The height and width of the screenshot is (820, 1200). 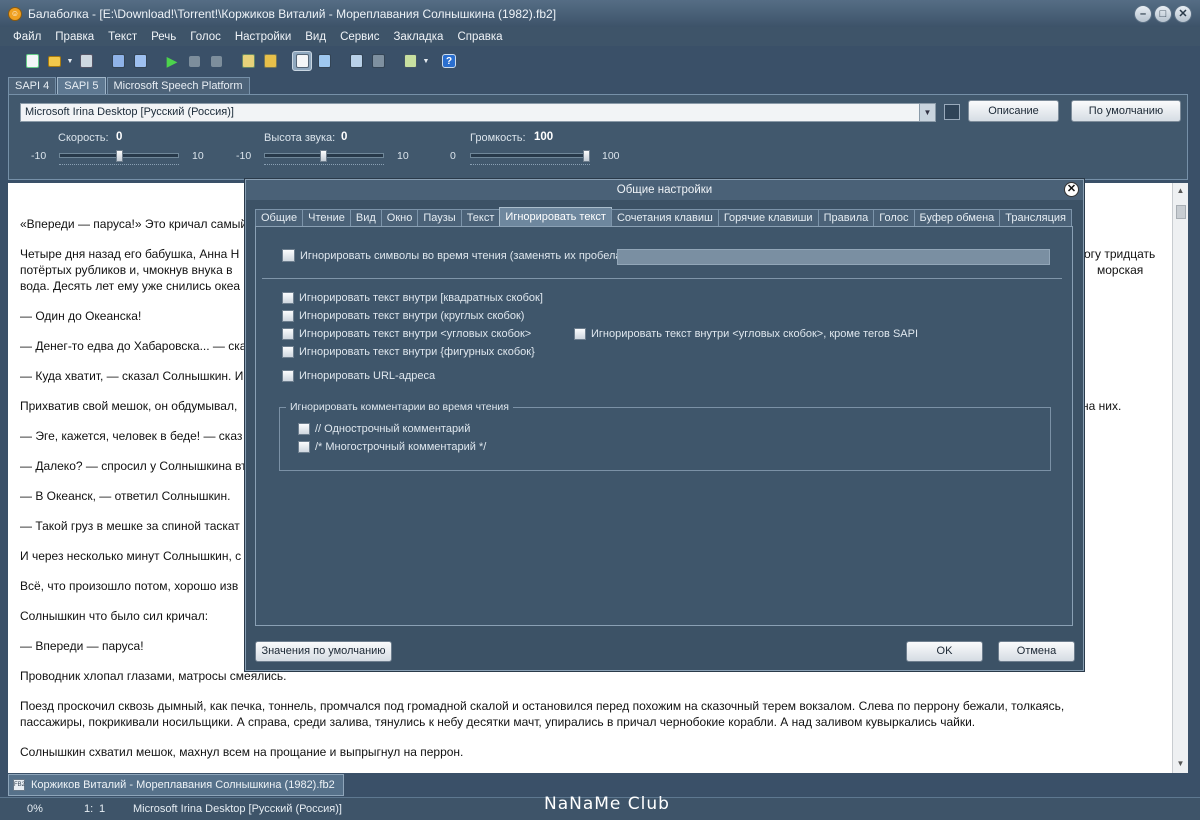 I want to click on doc-line-fragment: морская, so click(x=1120, y=270).